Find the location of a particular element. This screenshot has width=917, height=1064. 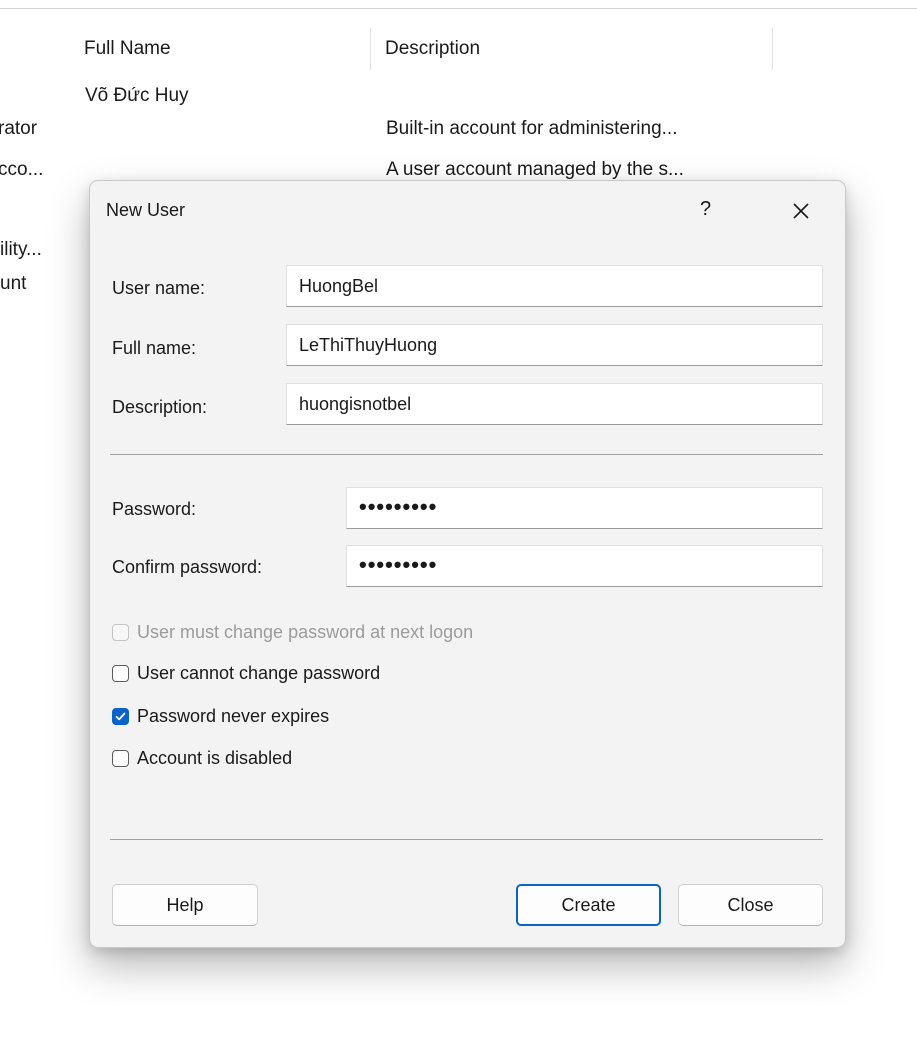

section-divider-top is located at coordinates (466, 454).